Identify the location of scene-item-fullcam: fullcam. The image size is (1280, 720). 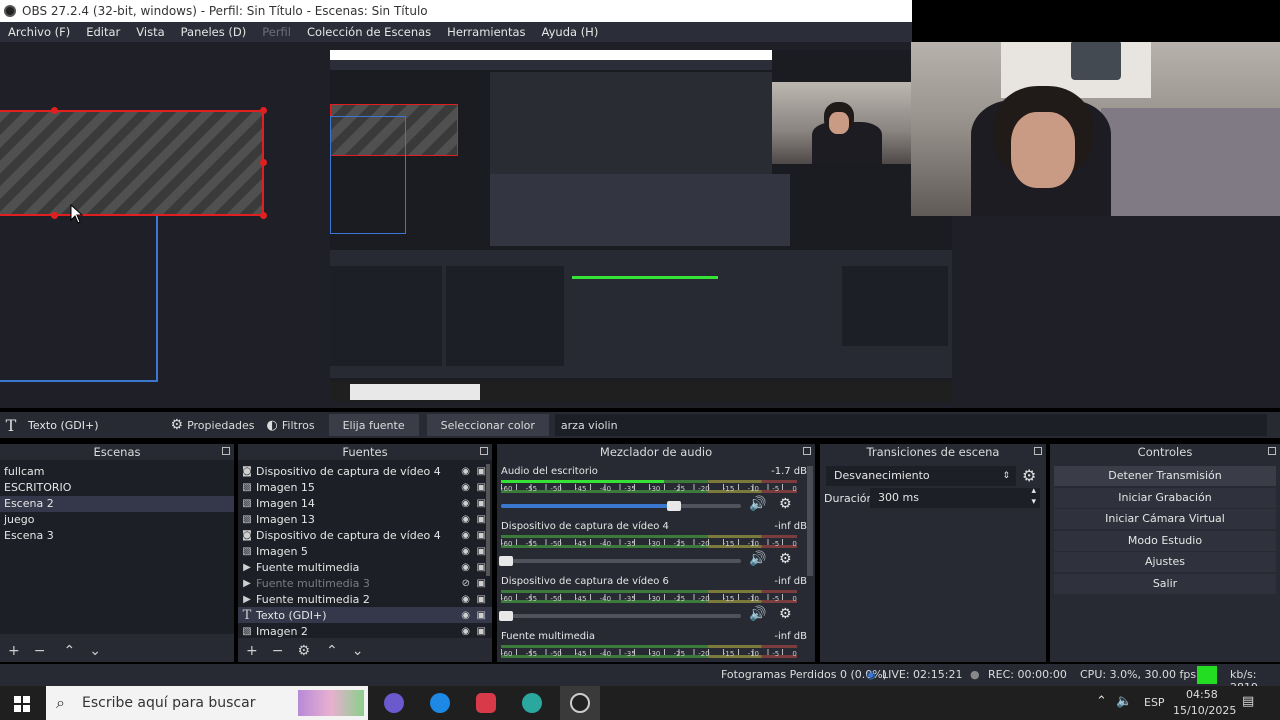
(117, 472).